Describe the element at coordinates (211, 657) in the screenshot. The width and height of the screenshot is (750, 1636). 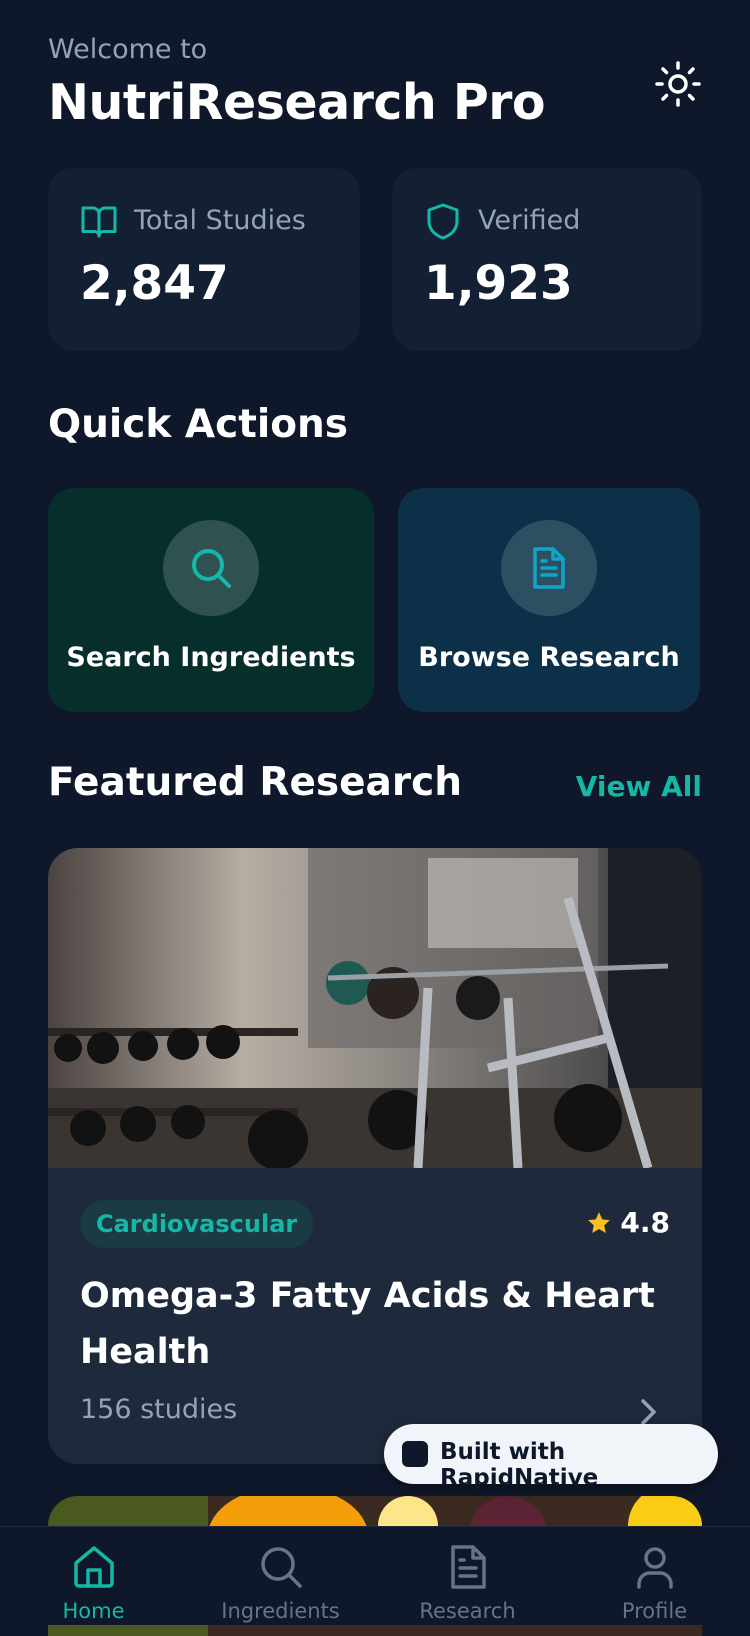
I see `action-label: Search Ingredients` at that location.